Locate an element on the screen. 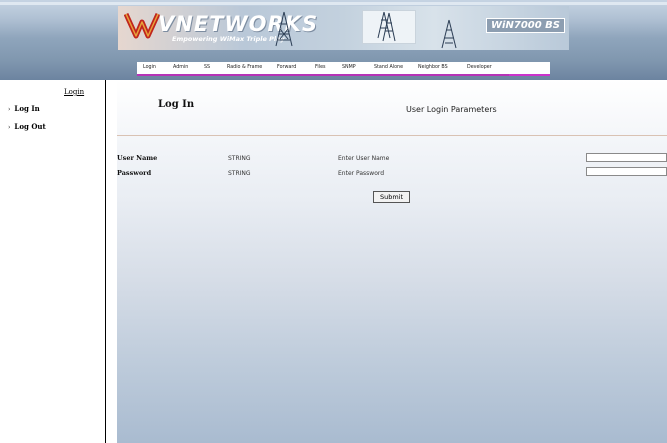 This screenshot has width=667, height=443. nav-forward: Forward is located at coordinates (286, 67).